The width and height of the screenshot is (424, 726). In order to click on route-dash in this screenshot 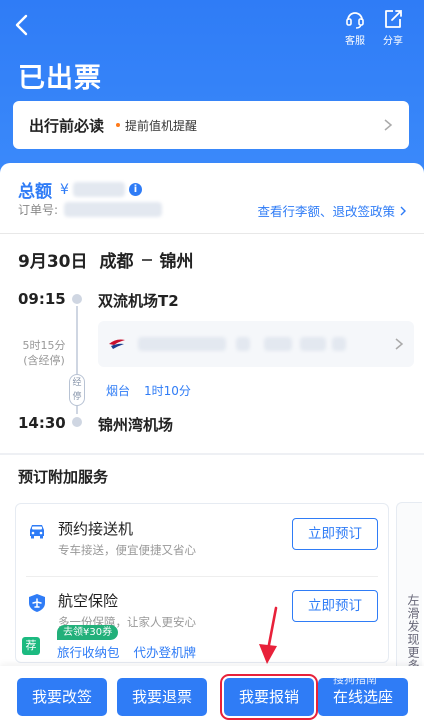, I will do `click(146, 259)`.